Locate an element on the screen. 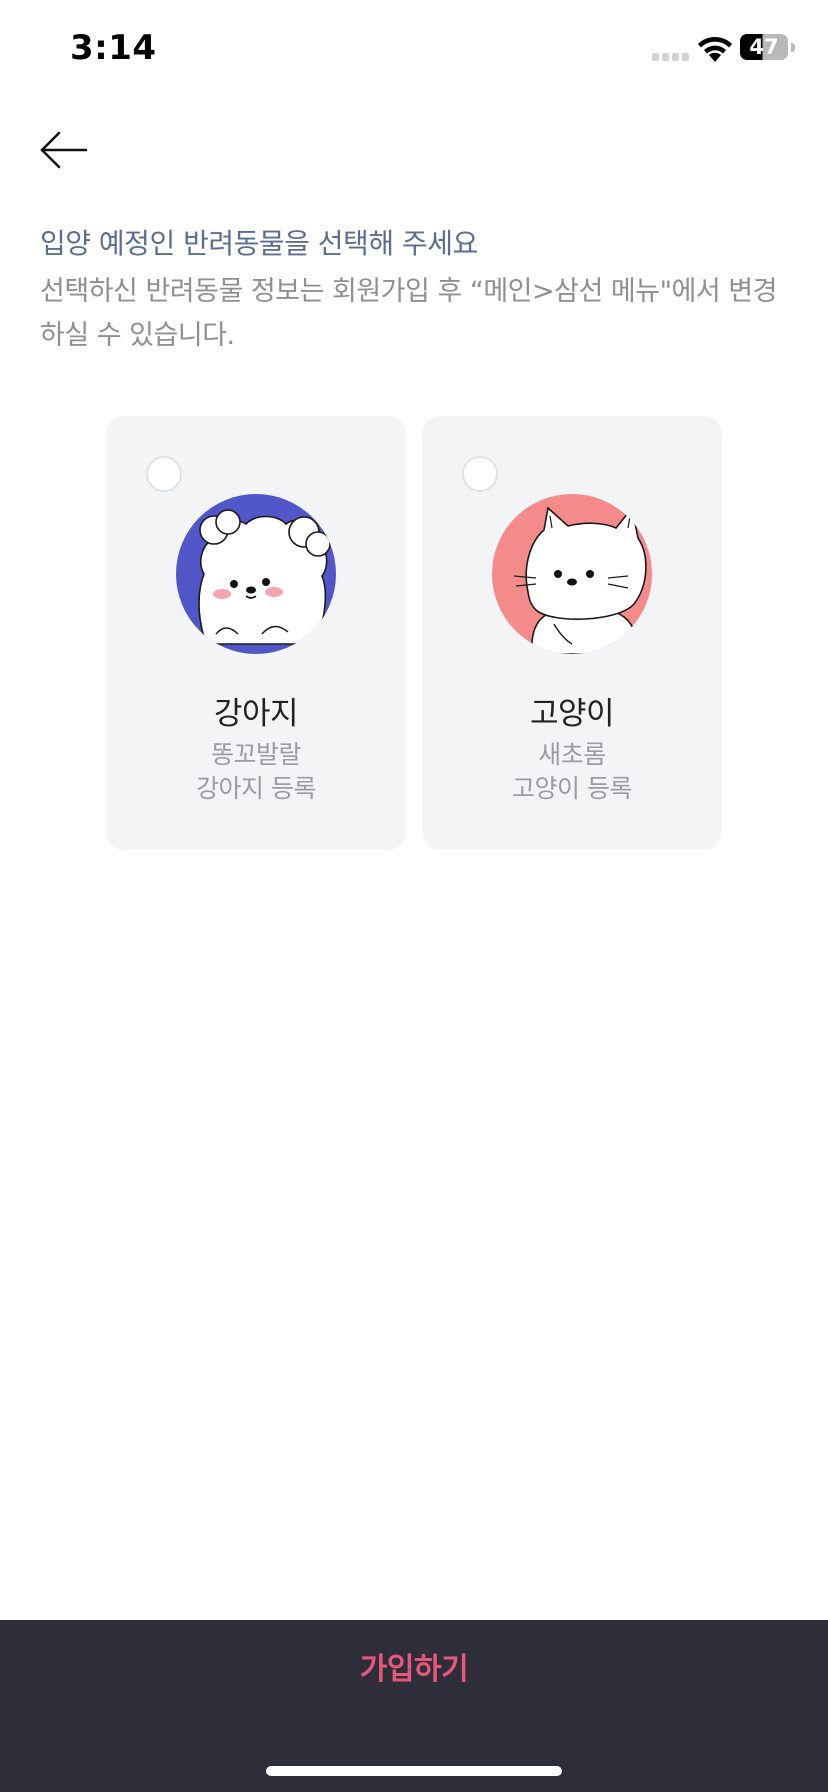 This screenshot has width=828, height=1792. pet-card-cat: 고양이 새초롬 고양이 등록 is located at coordinates (572, 633).